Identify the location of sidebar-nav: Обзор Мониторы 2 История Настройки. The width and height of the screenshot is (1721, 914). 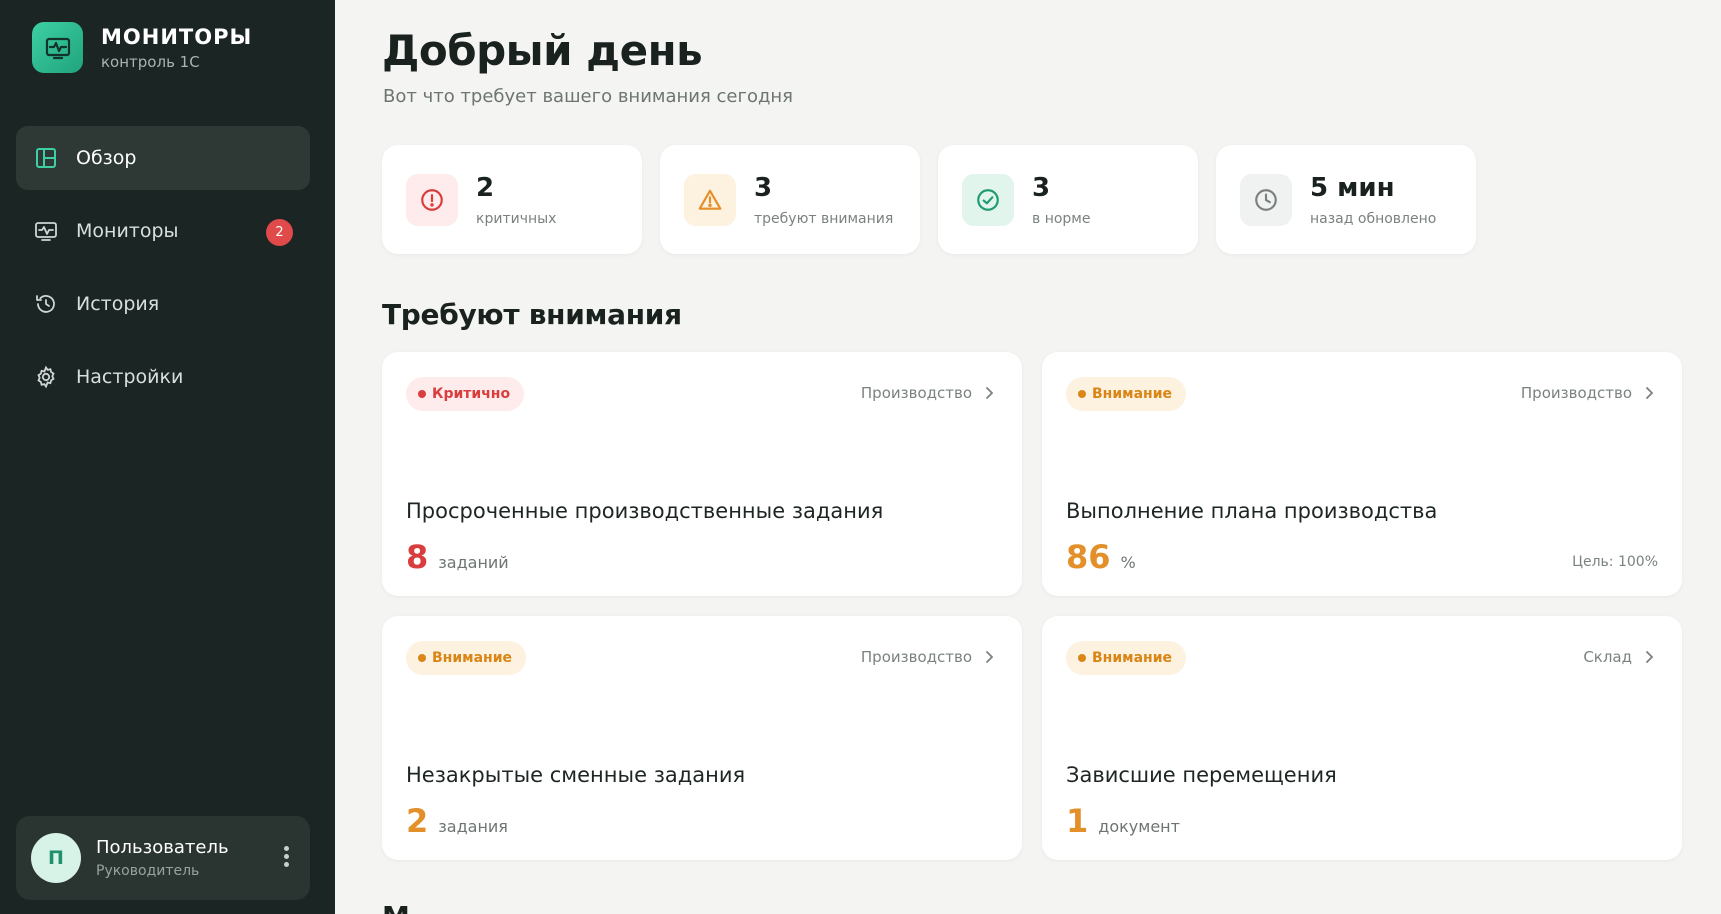
(163, 272).